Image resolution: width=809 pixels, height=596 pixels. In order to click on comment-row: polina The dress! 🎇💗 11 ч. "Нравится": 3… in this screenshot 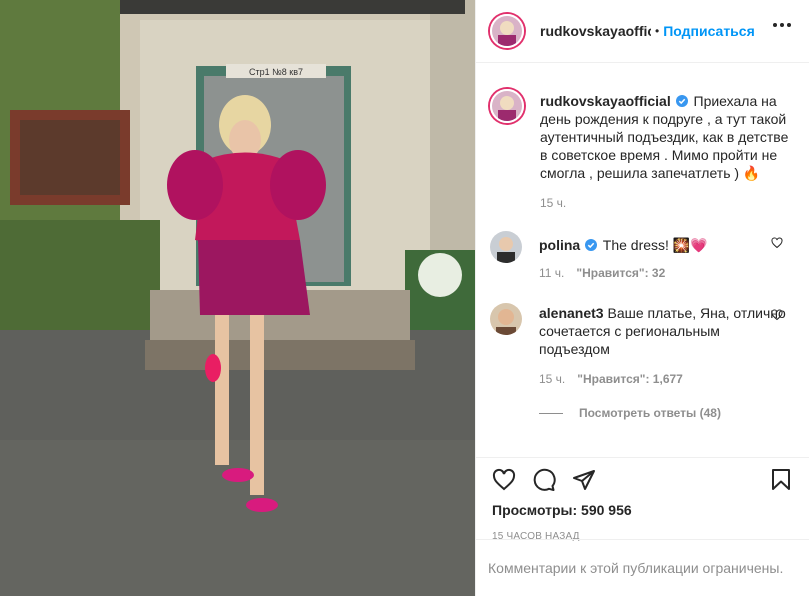, I will do `click(642, 255)`.